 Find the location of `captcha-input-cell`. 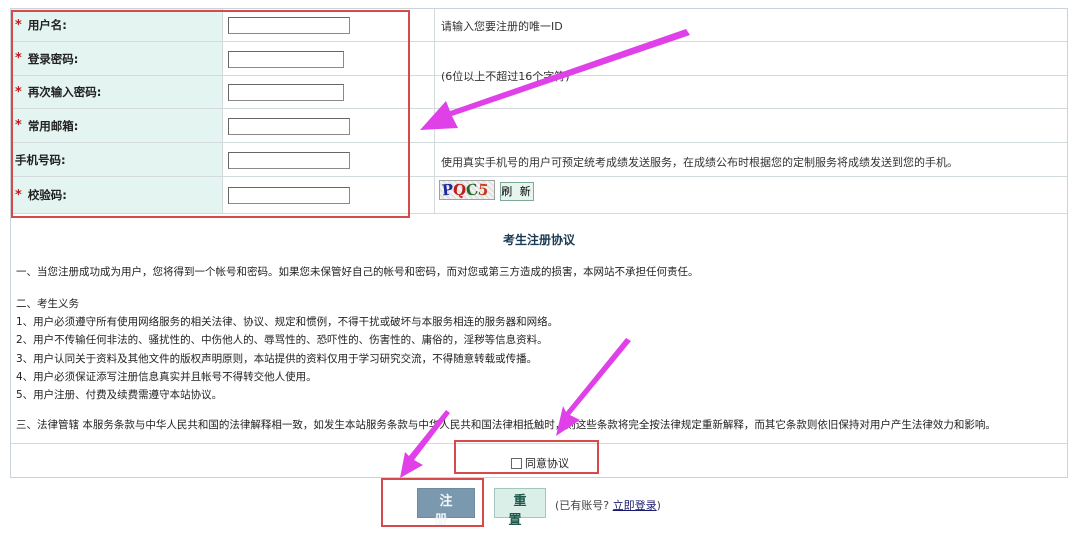

captcha-input-cell is located at coordinates (329, 195).